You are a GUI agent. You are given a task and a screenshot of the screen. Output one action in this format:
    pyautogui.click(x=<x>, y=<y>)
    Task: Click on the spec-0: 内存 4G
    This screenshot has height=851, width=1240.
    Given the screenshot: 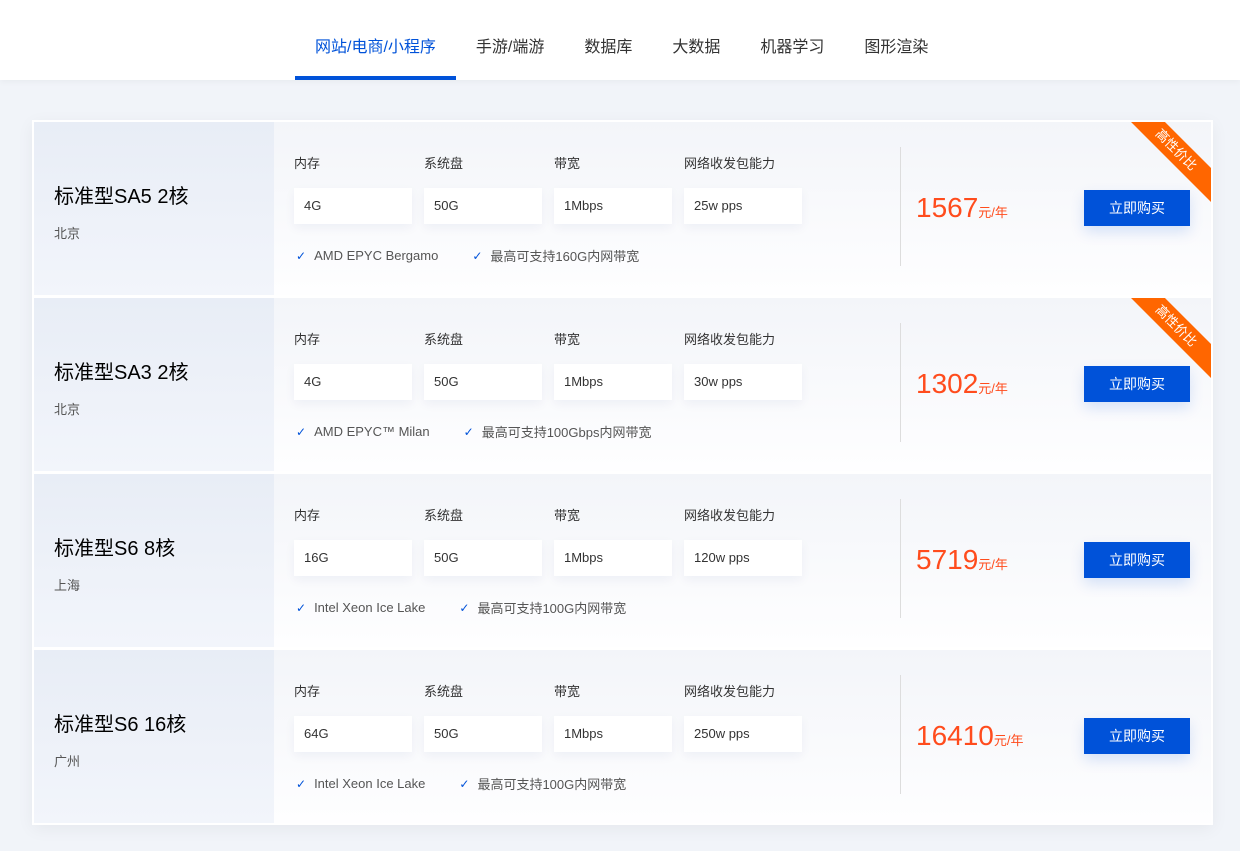 What is the action you would take?
    pyautogui.click(x=353, y=364)
    